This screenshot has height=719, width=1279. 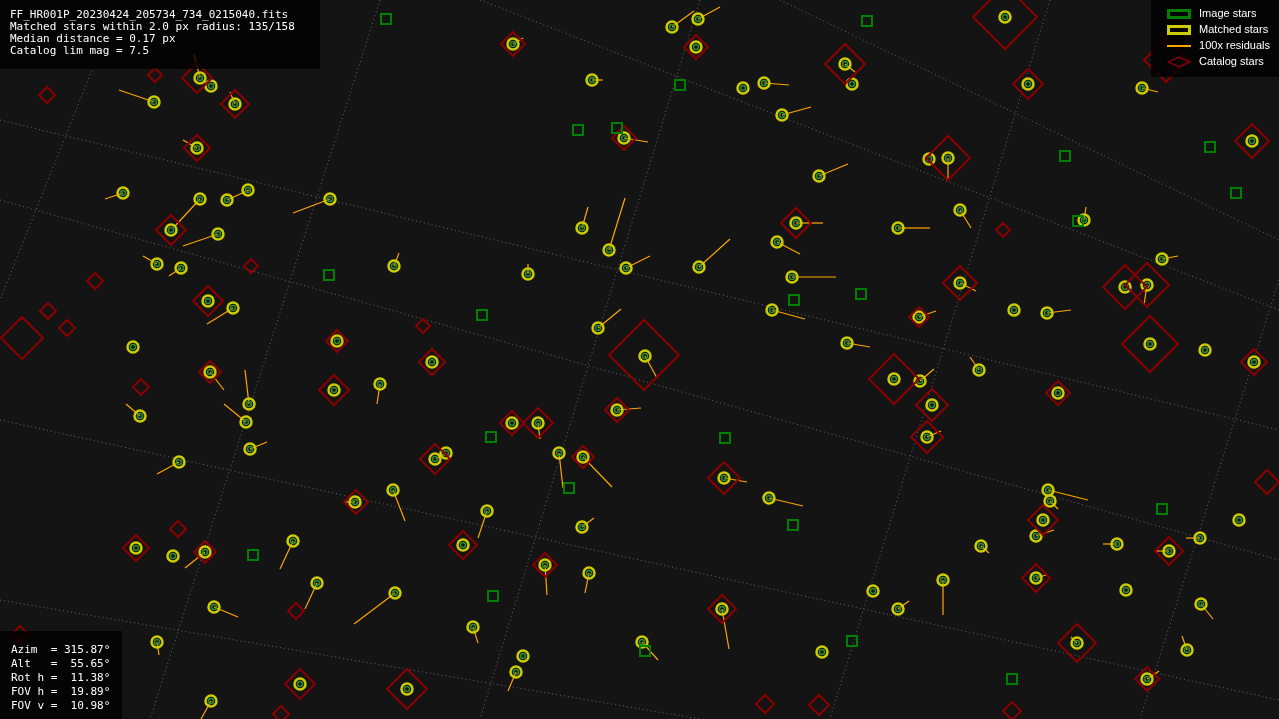 What do you see at coordinates (1234, 45) in the screenshot?
I see `legend-label: 100x residuals` at bounding box center [1234, 45].